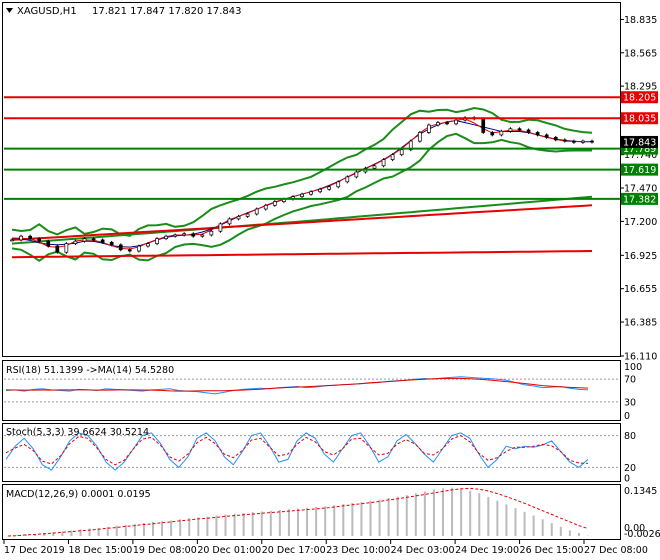 This screenshot has height=560, width=660. I want to click on current-price-text: 17.843, so click(639, 142).